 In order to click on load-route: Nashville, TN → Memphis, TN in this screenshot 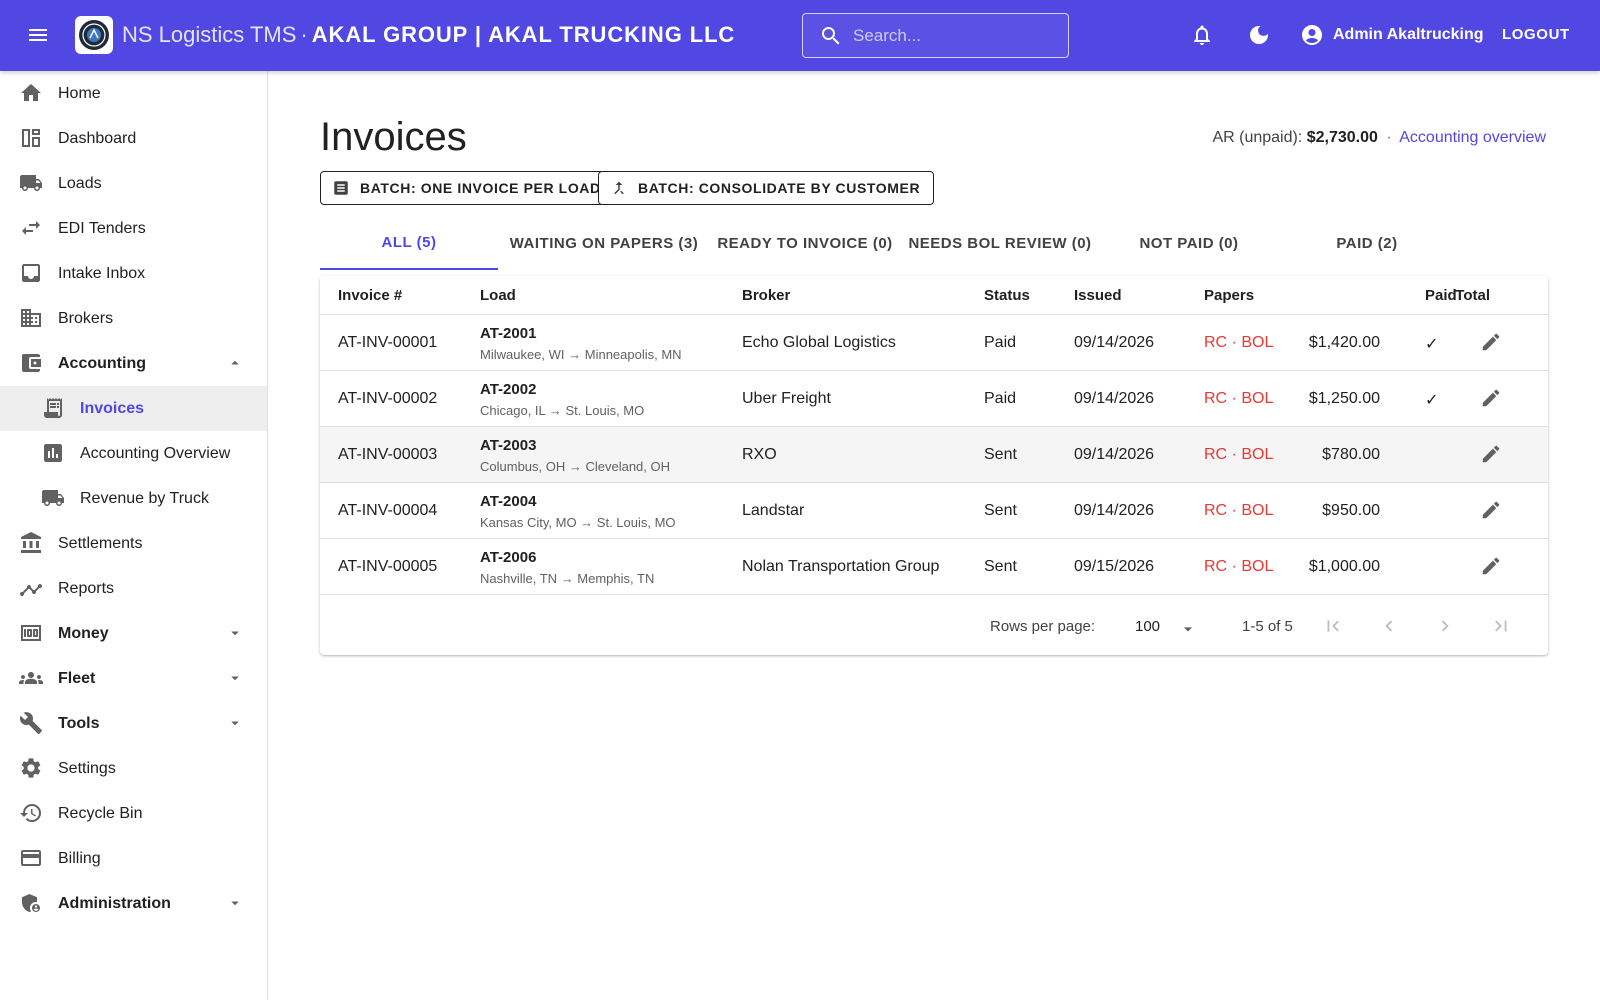, I will do `click(567, 578)`.